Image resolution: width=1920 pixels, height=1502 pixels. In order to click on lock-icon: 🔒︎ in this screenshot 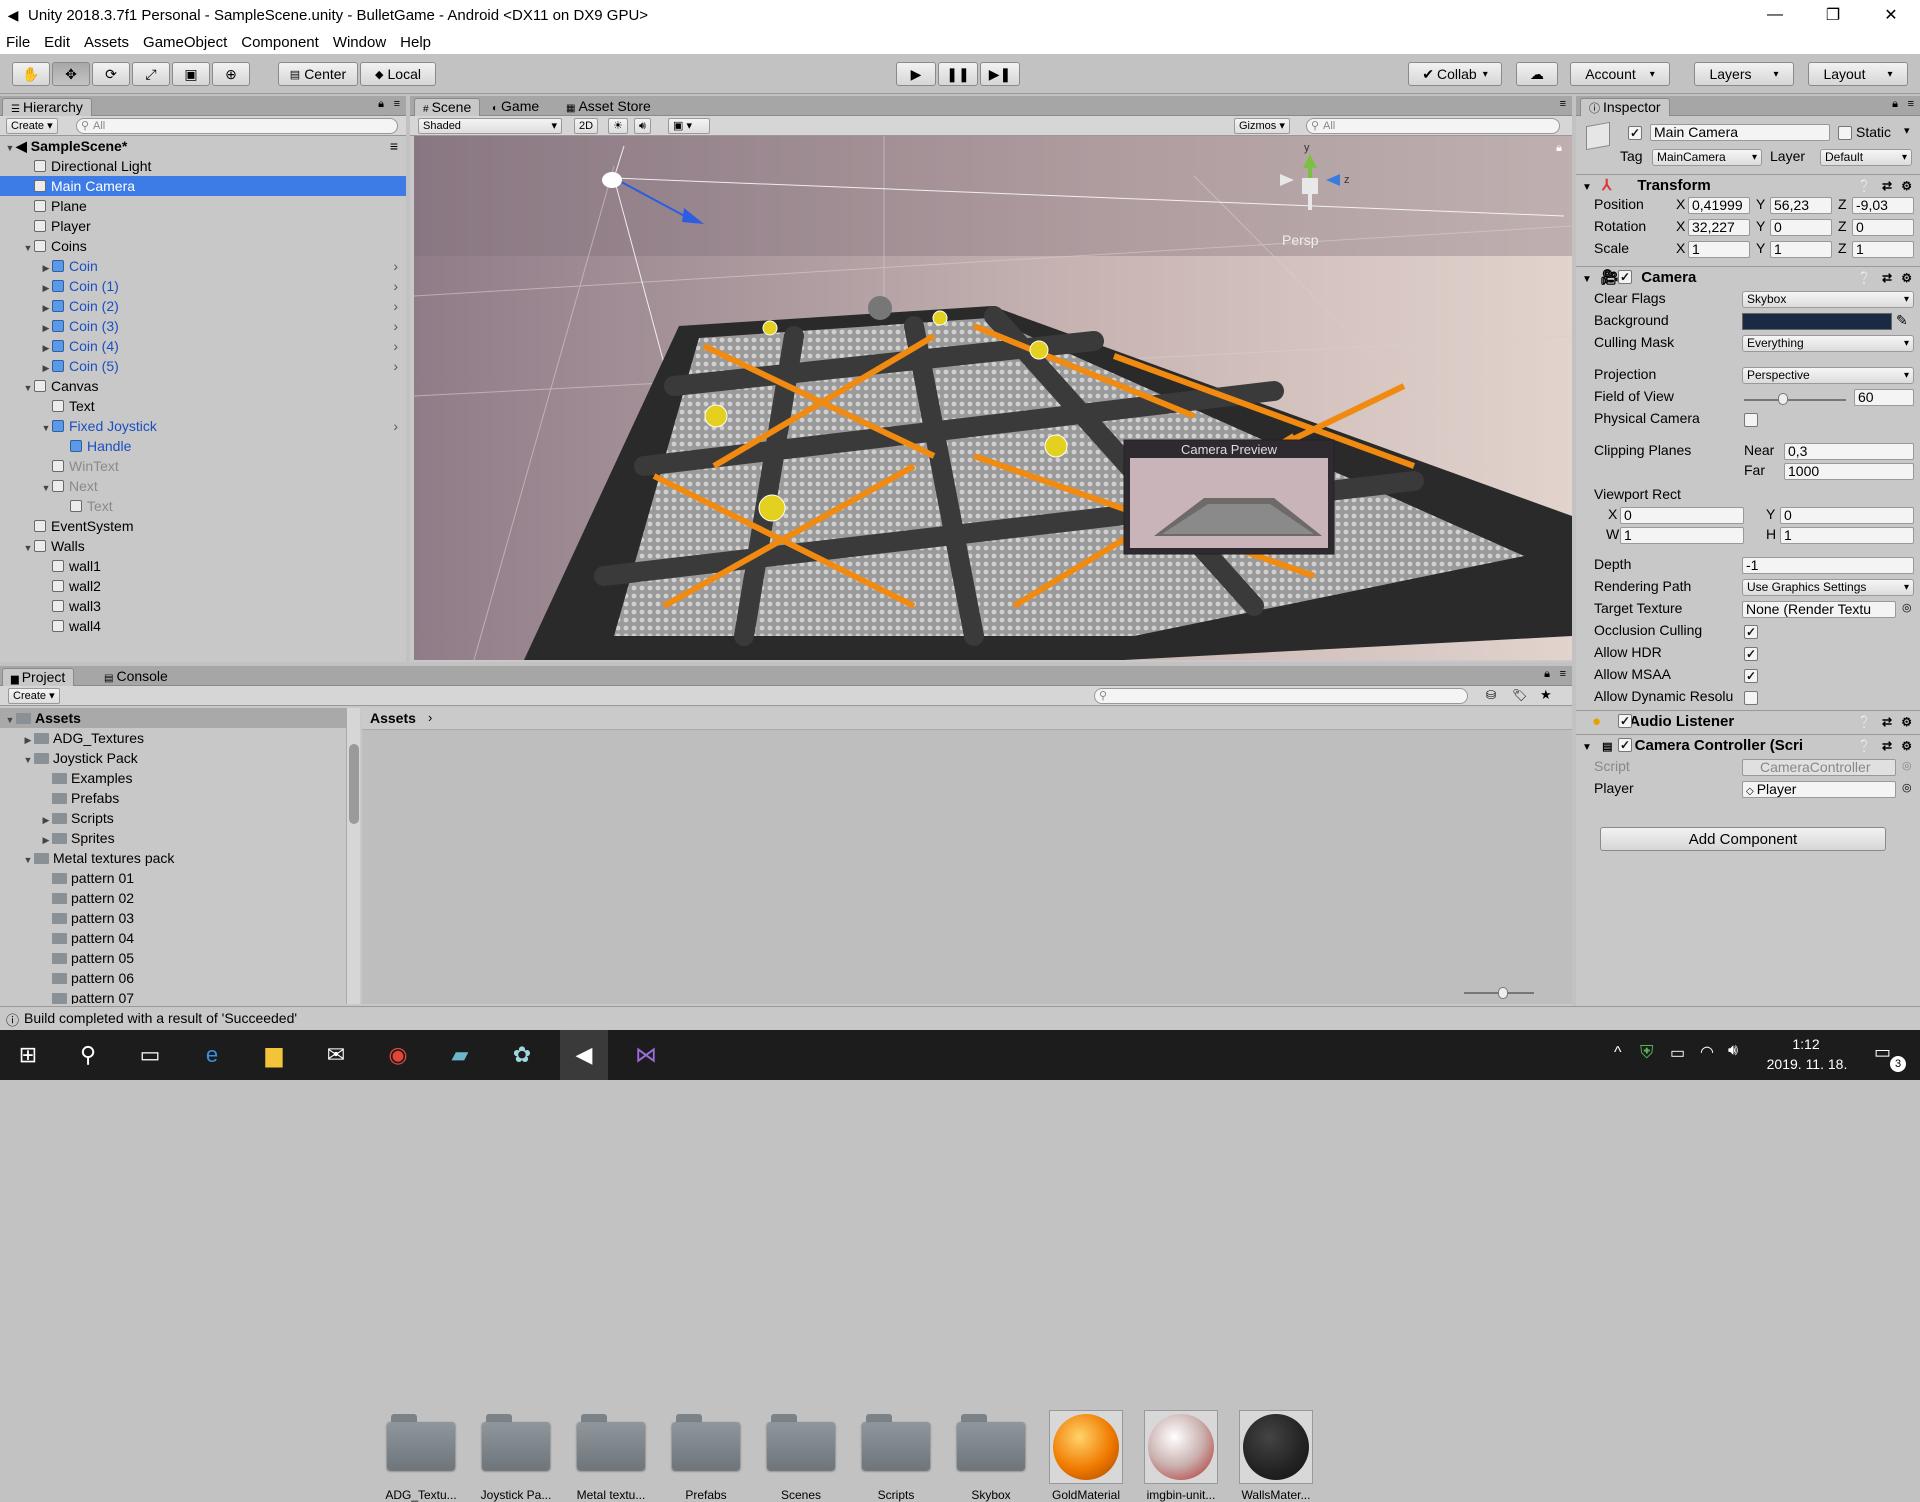, I will do `click(1895, 104)`.